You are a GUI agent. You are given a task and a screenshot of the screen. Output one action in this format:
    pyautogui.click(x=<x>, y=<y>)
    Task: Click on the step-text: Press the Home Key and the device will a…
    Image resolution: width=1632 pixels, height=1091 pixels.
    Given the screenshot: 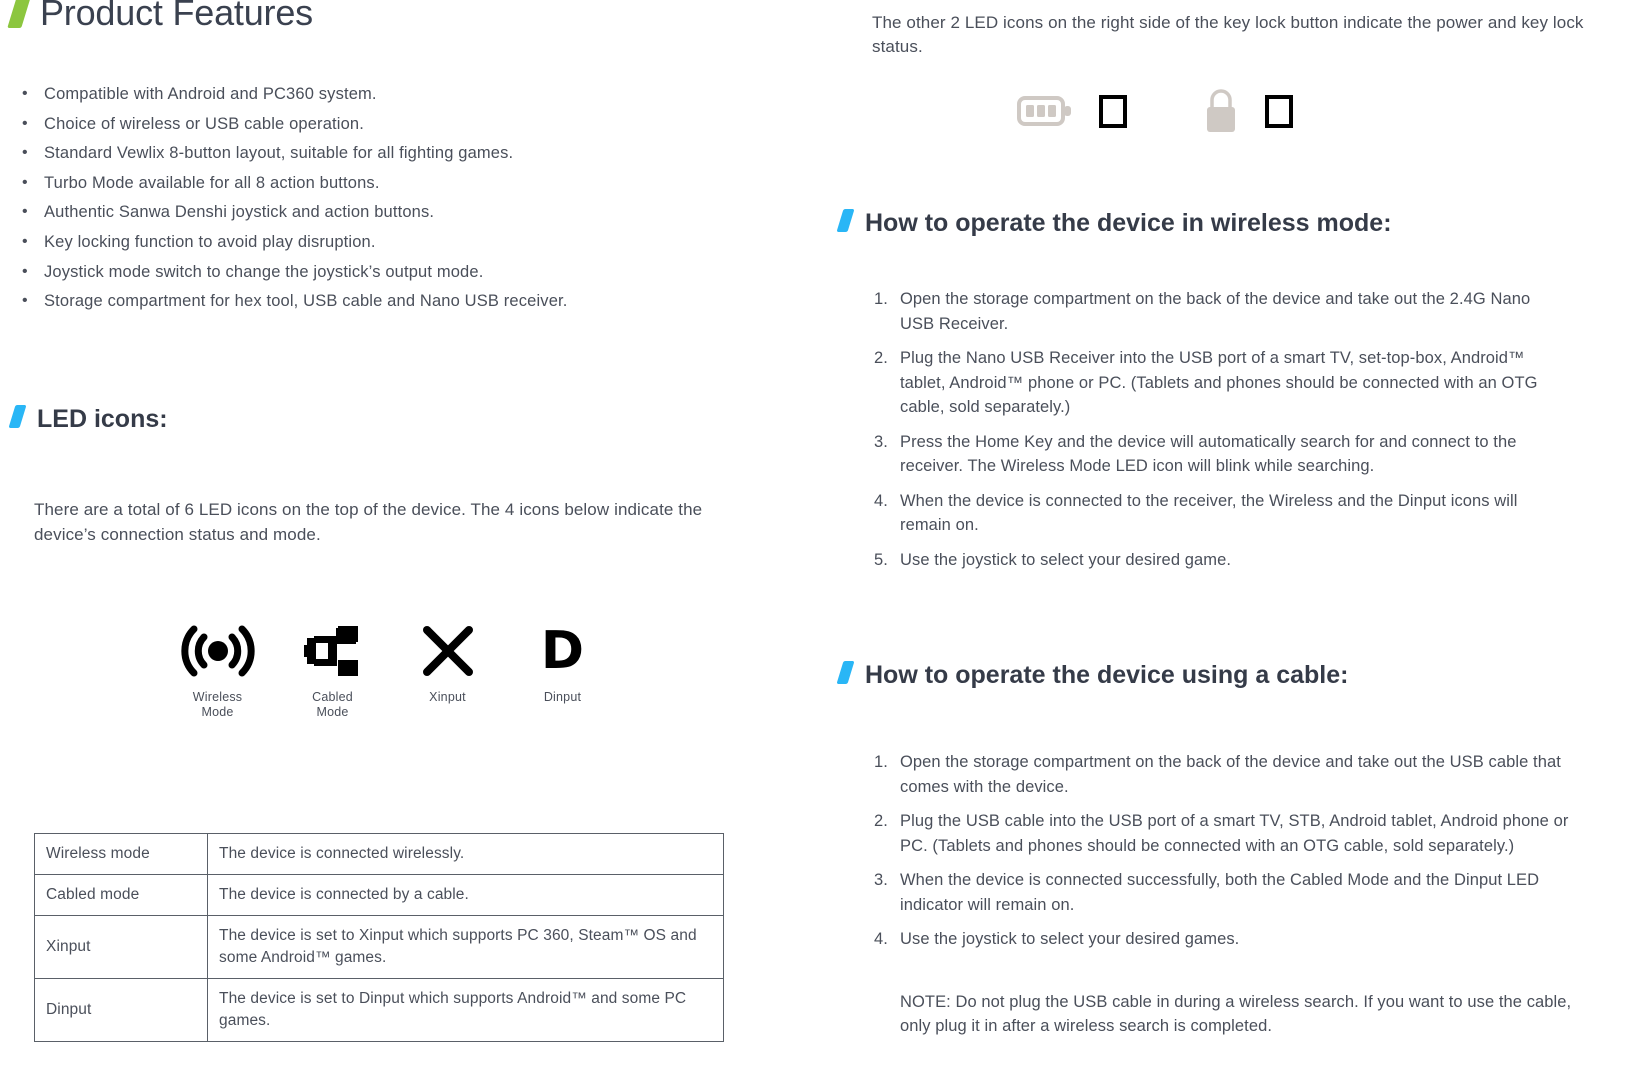 What is the action you would take?
    pyautogui.click(x=1208, y=454)
    